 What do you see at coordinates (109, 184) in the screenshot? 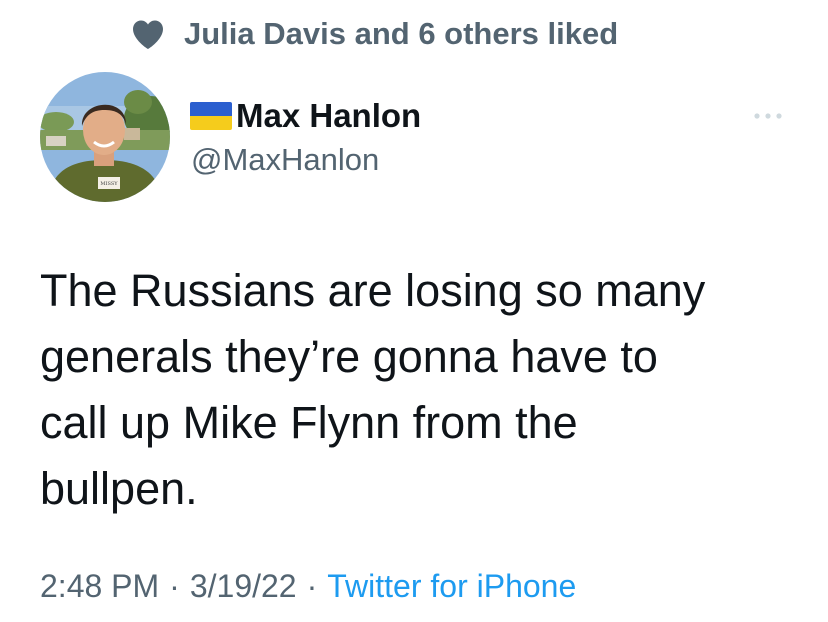
I see `avatar-badge-text: MISSY` at bounding box center [109, 184].